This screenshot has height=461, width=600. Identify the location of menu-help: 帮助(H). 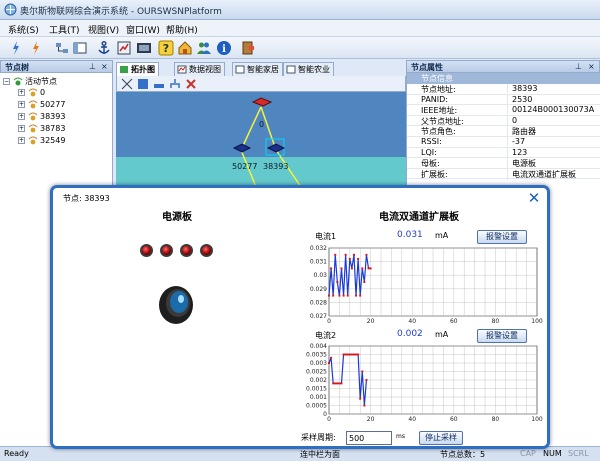
(182, 29).